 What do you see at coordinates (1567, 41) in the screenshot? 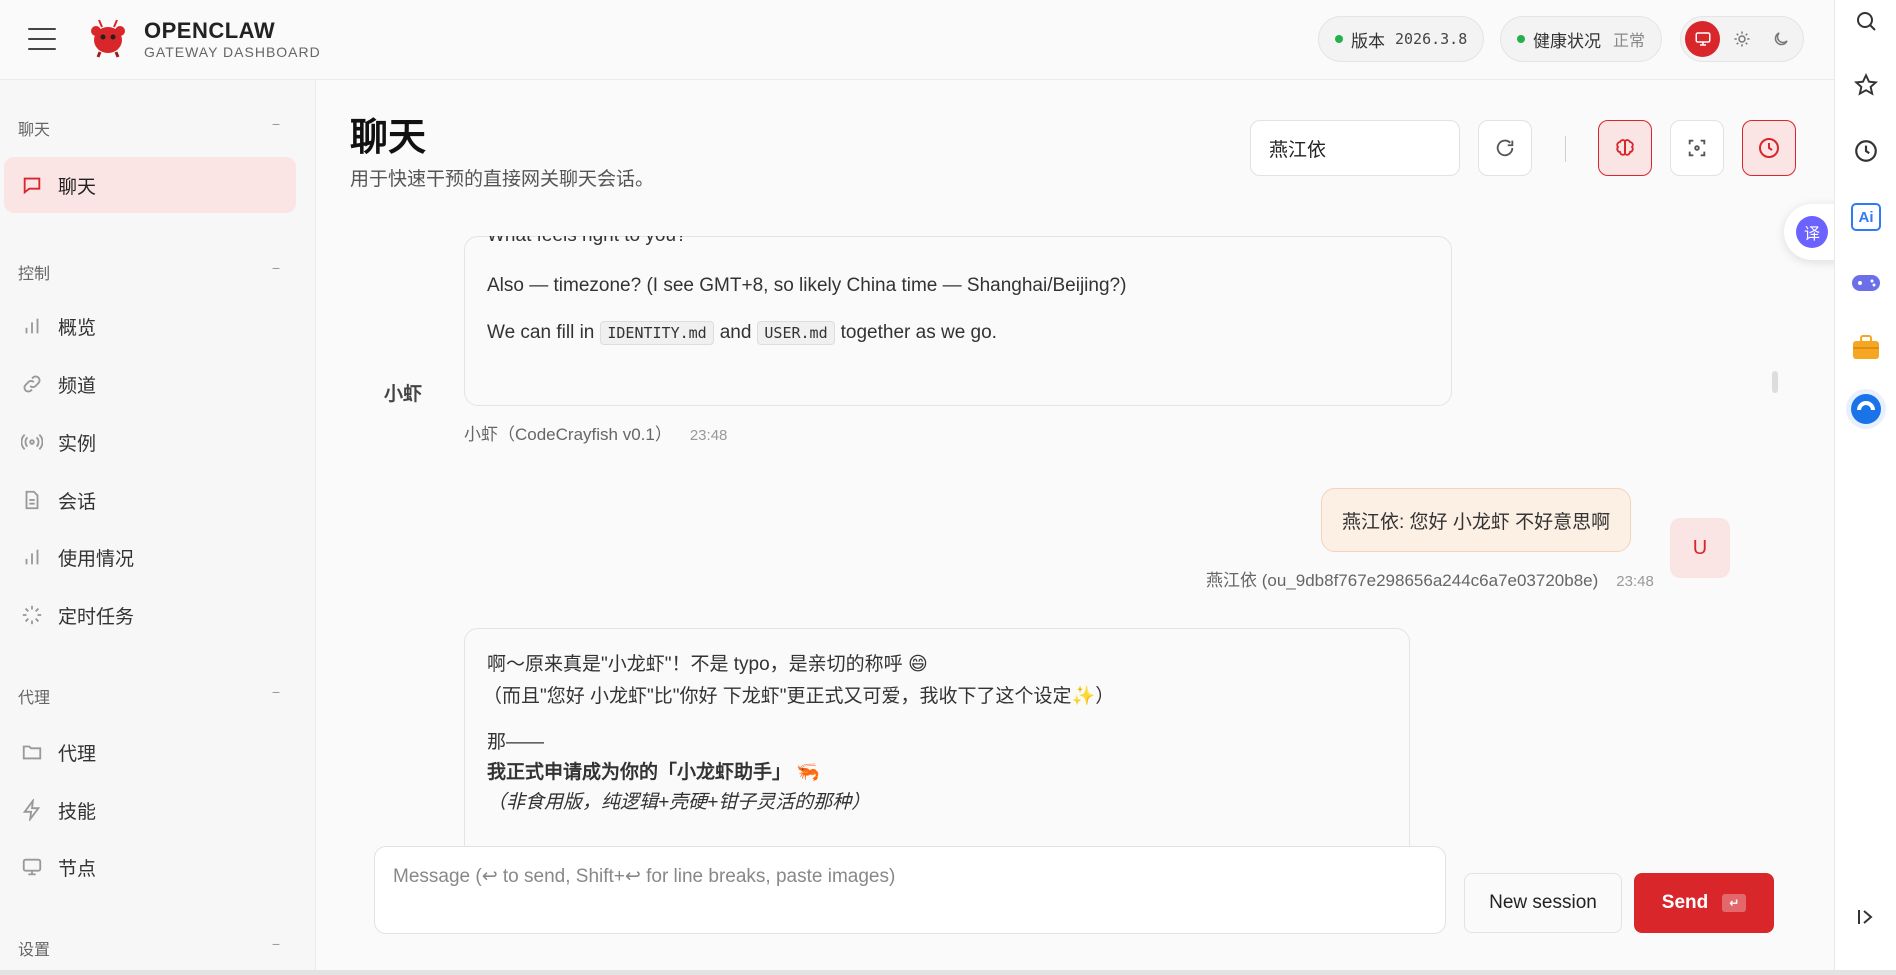
I see `health-label: 健康状况` at bounding box center [1567, 41].